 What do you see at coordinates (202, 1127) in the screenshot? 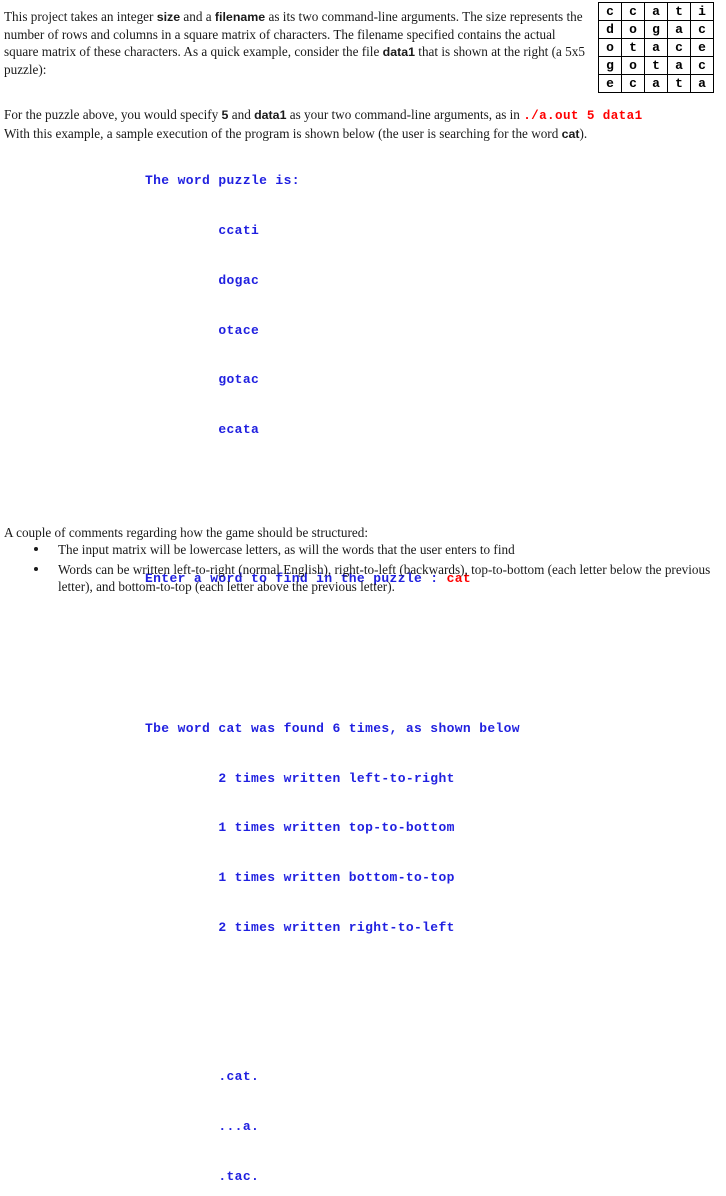
I see `result-grid-line: ...a.` at bounding box center [202, 1127].